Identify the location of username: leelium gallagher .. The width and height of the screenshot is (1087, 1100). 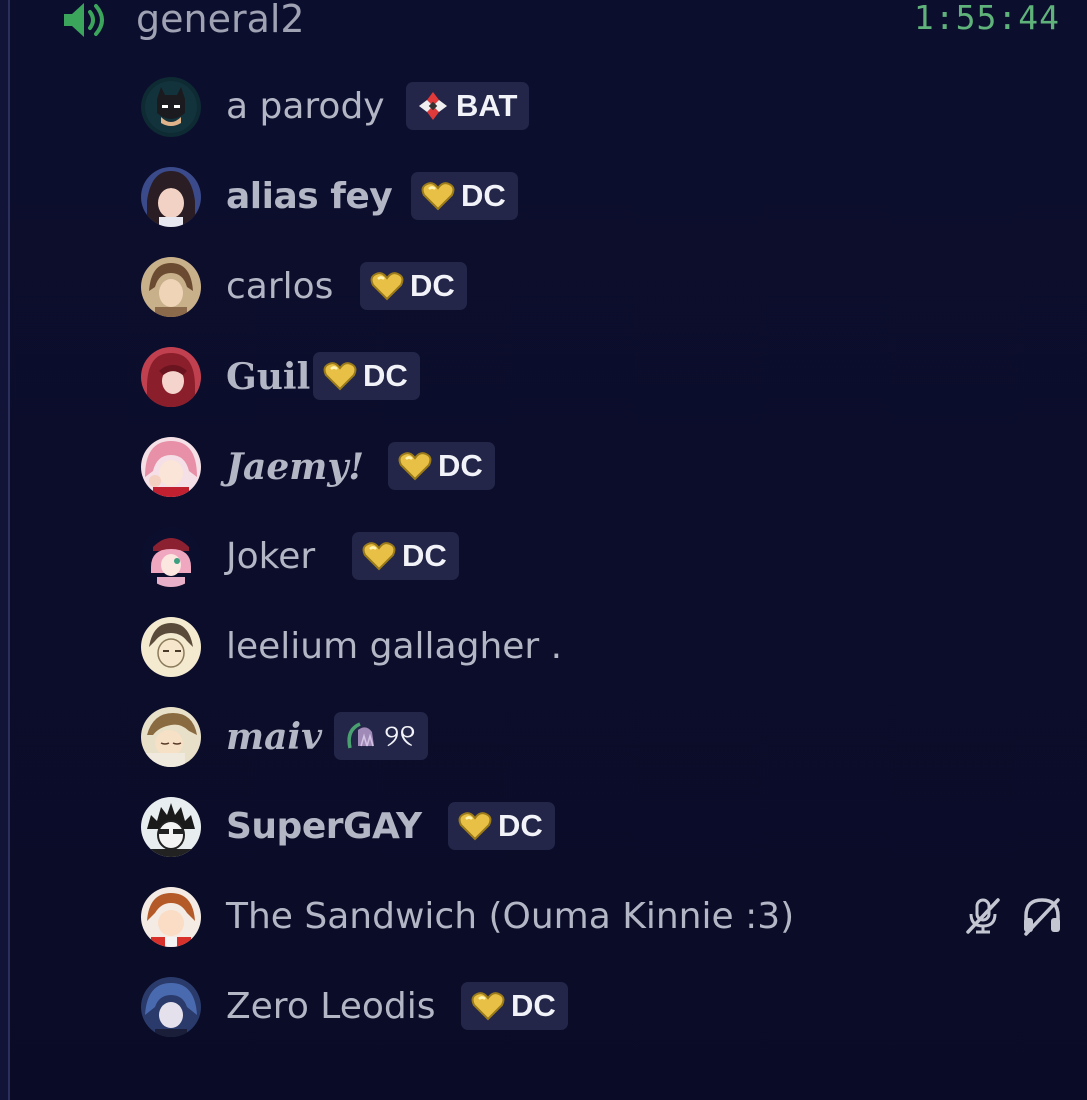
(394, 646).